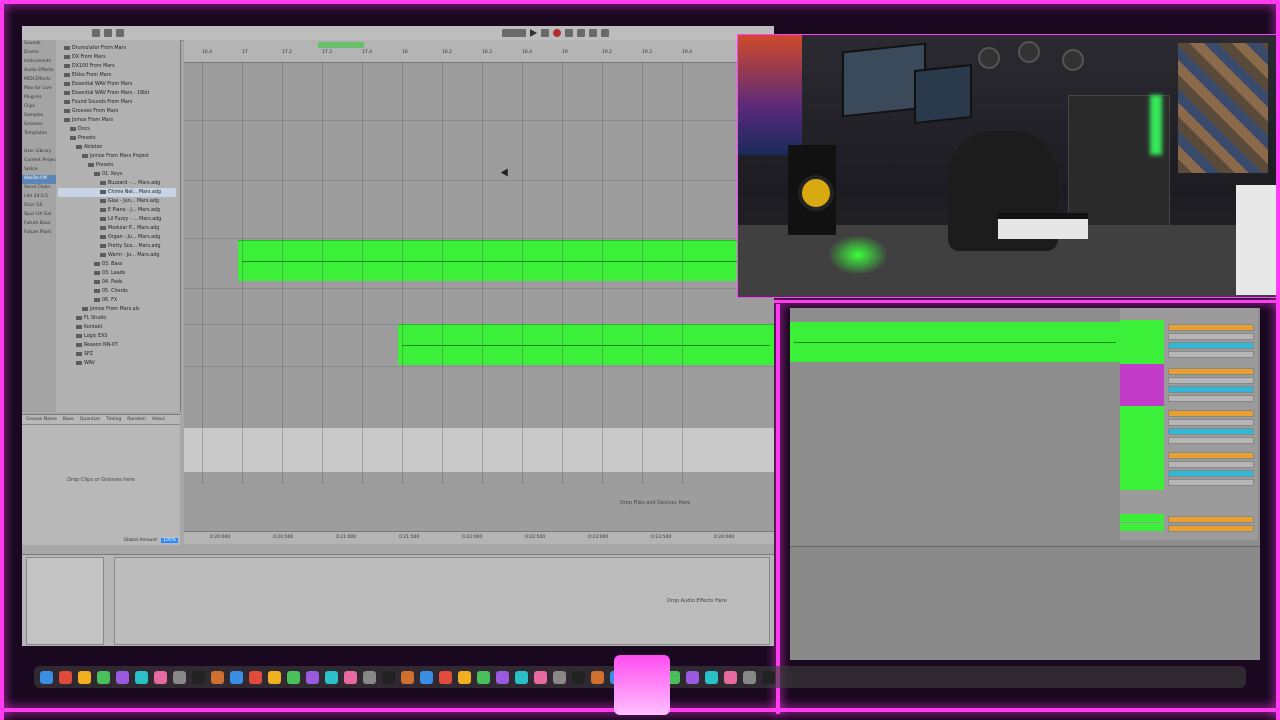  I want to click on browser-category-item: Clips, so click(39, 107).